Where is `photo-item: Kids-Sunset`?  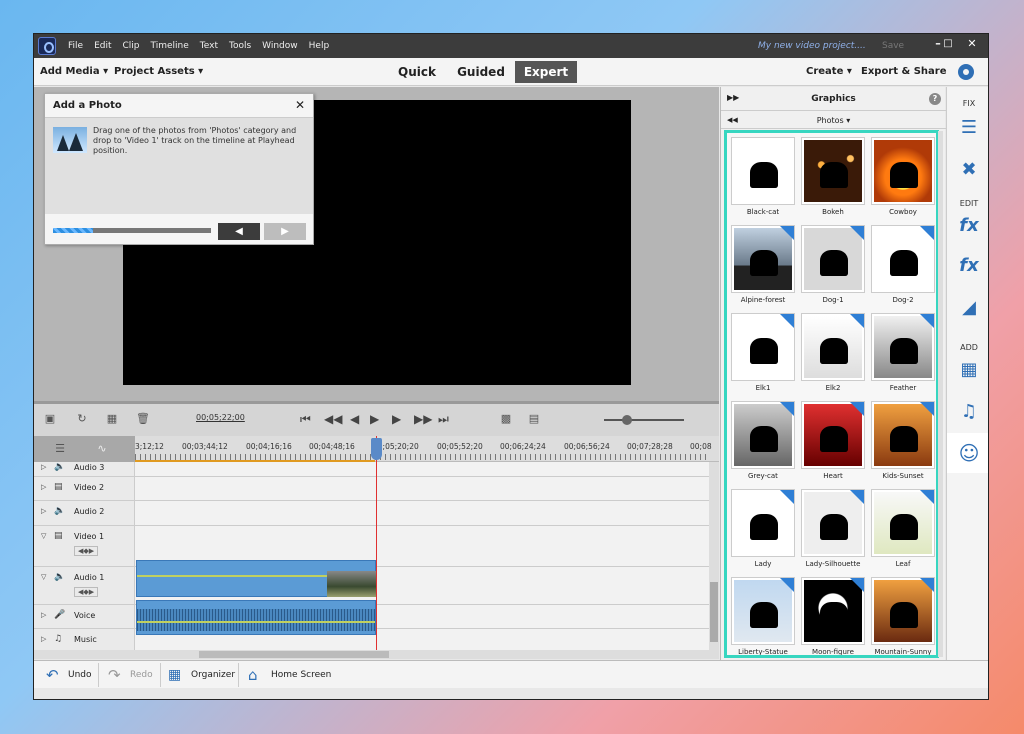 photo-item: Kids-Sunset is located at coordinates (903, 443).